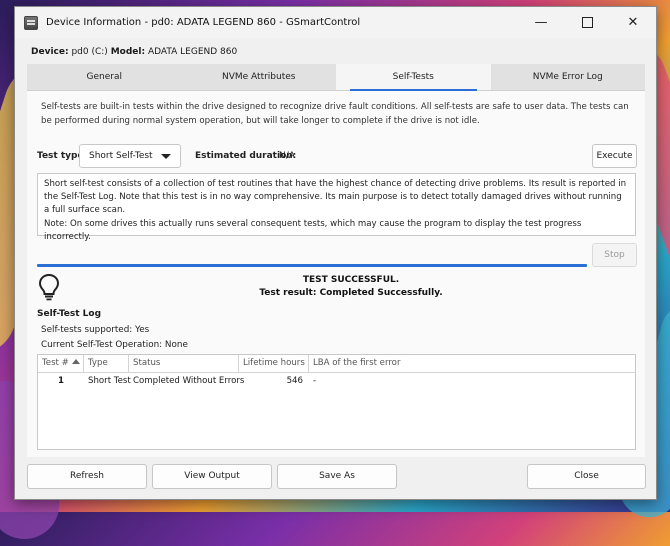  I want to click on duration-value: N/A, so click(287, 156).